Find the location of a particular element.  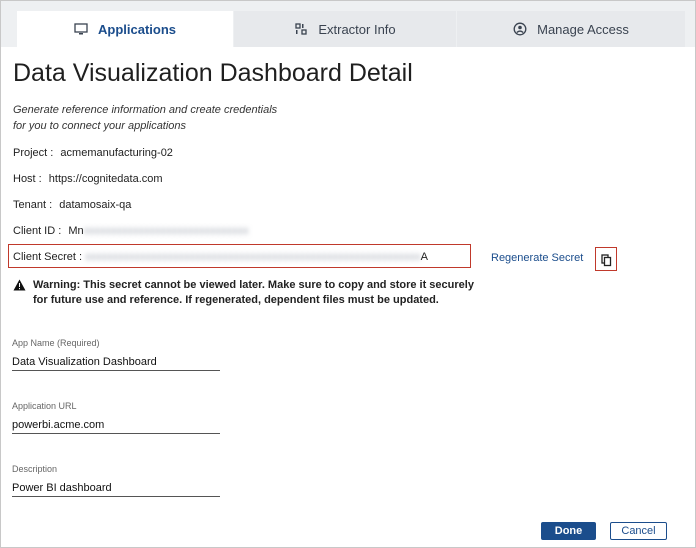

client-secret-suffix: A is located at coordinates (424, 257).